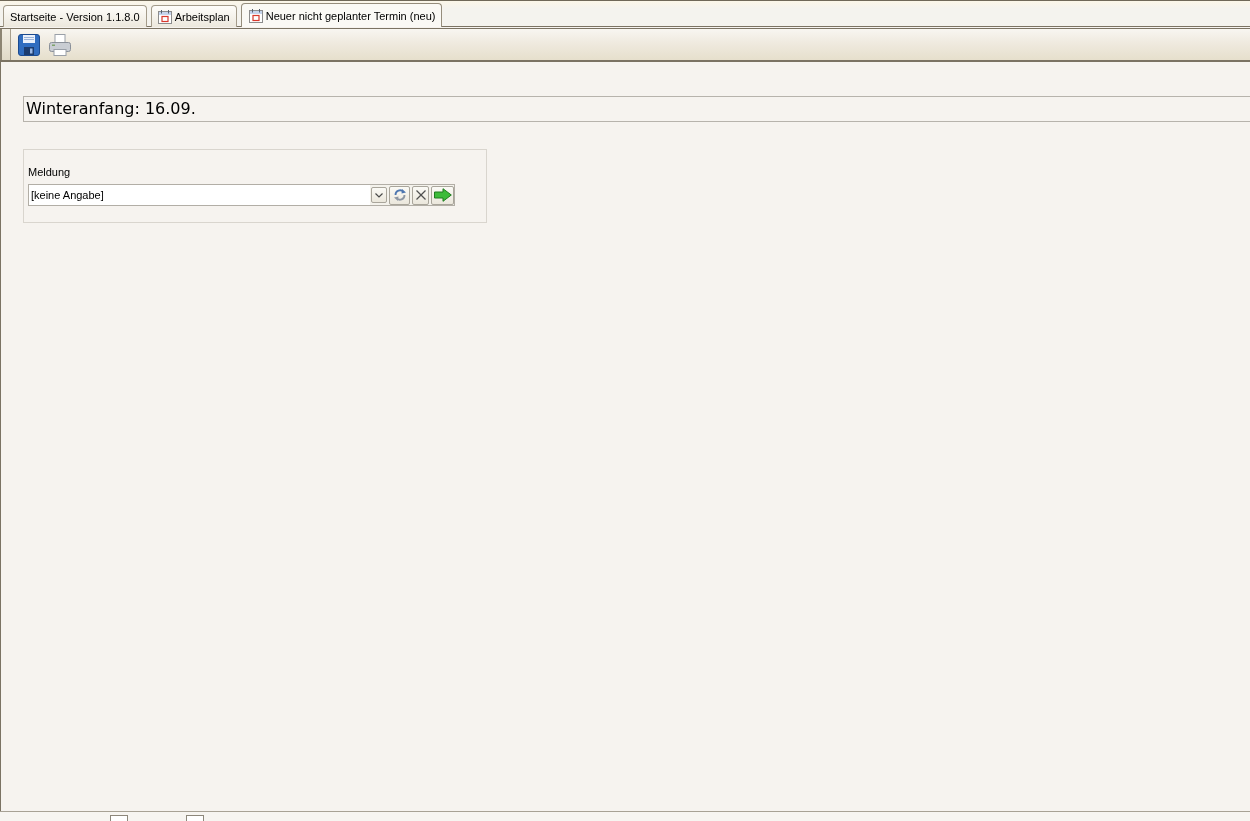  Describe the element at coordinates (5, 44) in the screenshot. I see `grip-handle` at that location.